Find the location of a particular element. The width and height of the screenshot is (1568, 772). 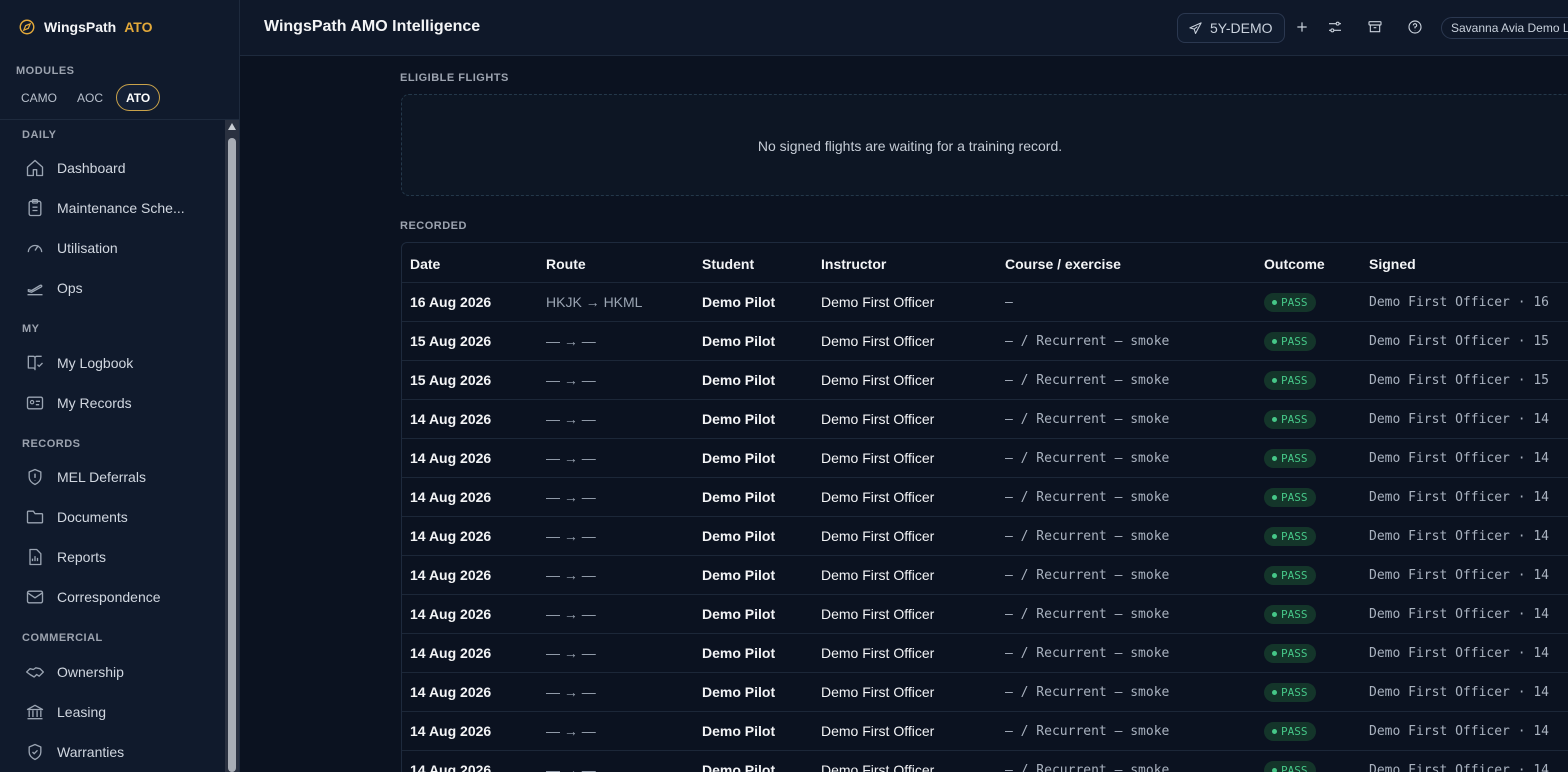

sidebar-item-label: Correspondence is located at coordinates (109, 597).